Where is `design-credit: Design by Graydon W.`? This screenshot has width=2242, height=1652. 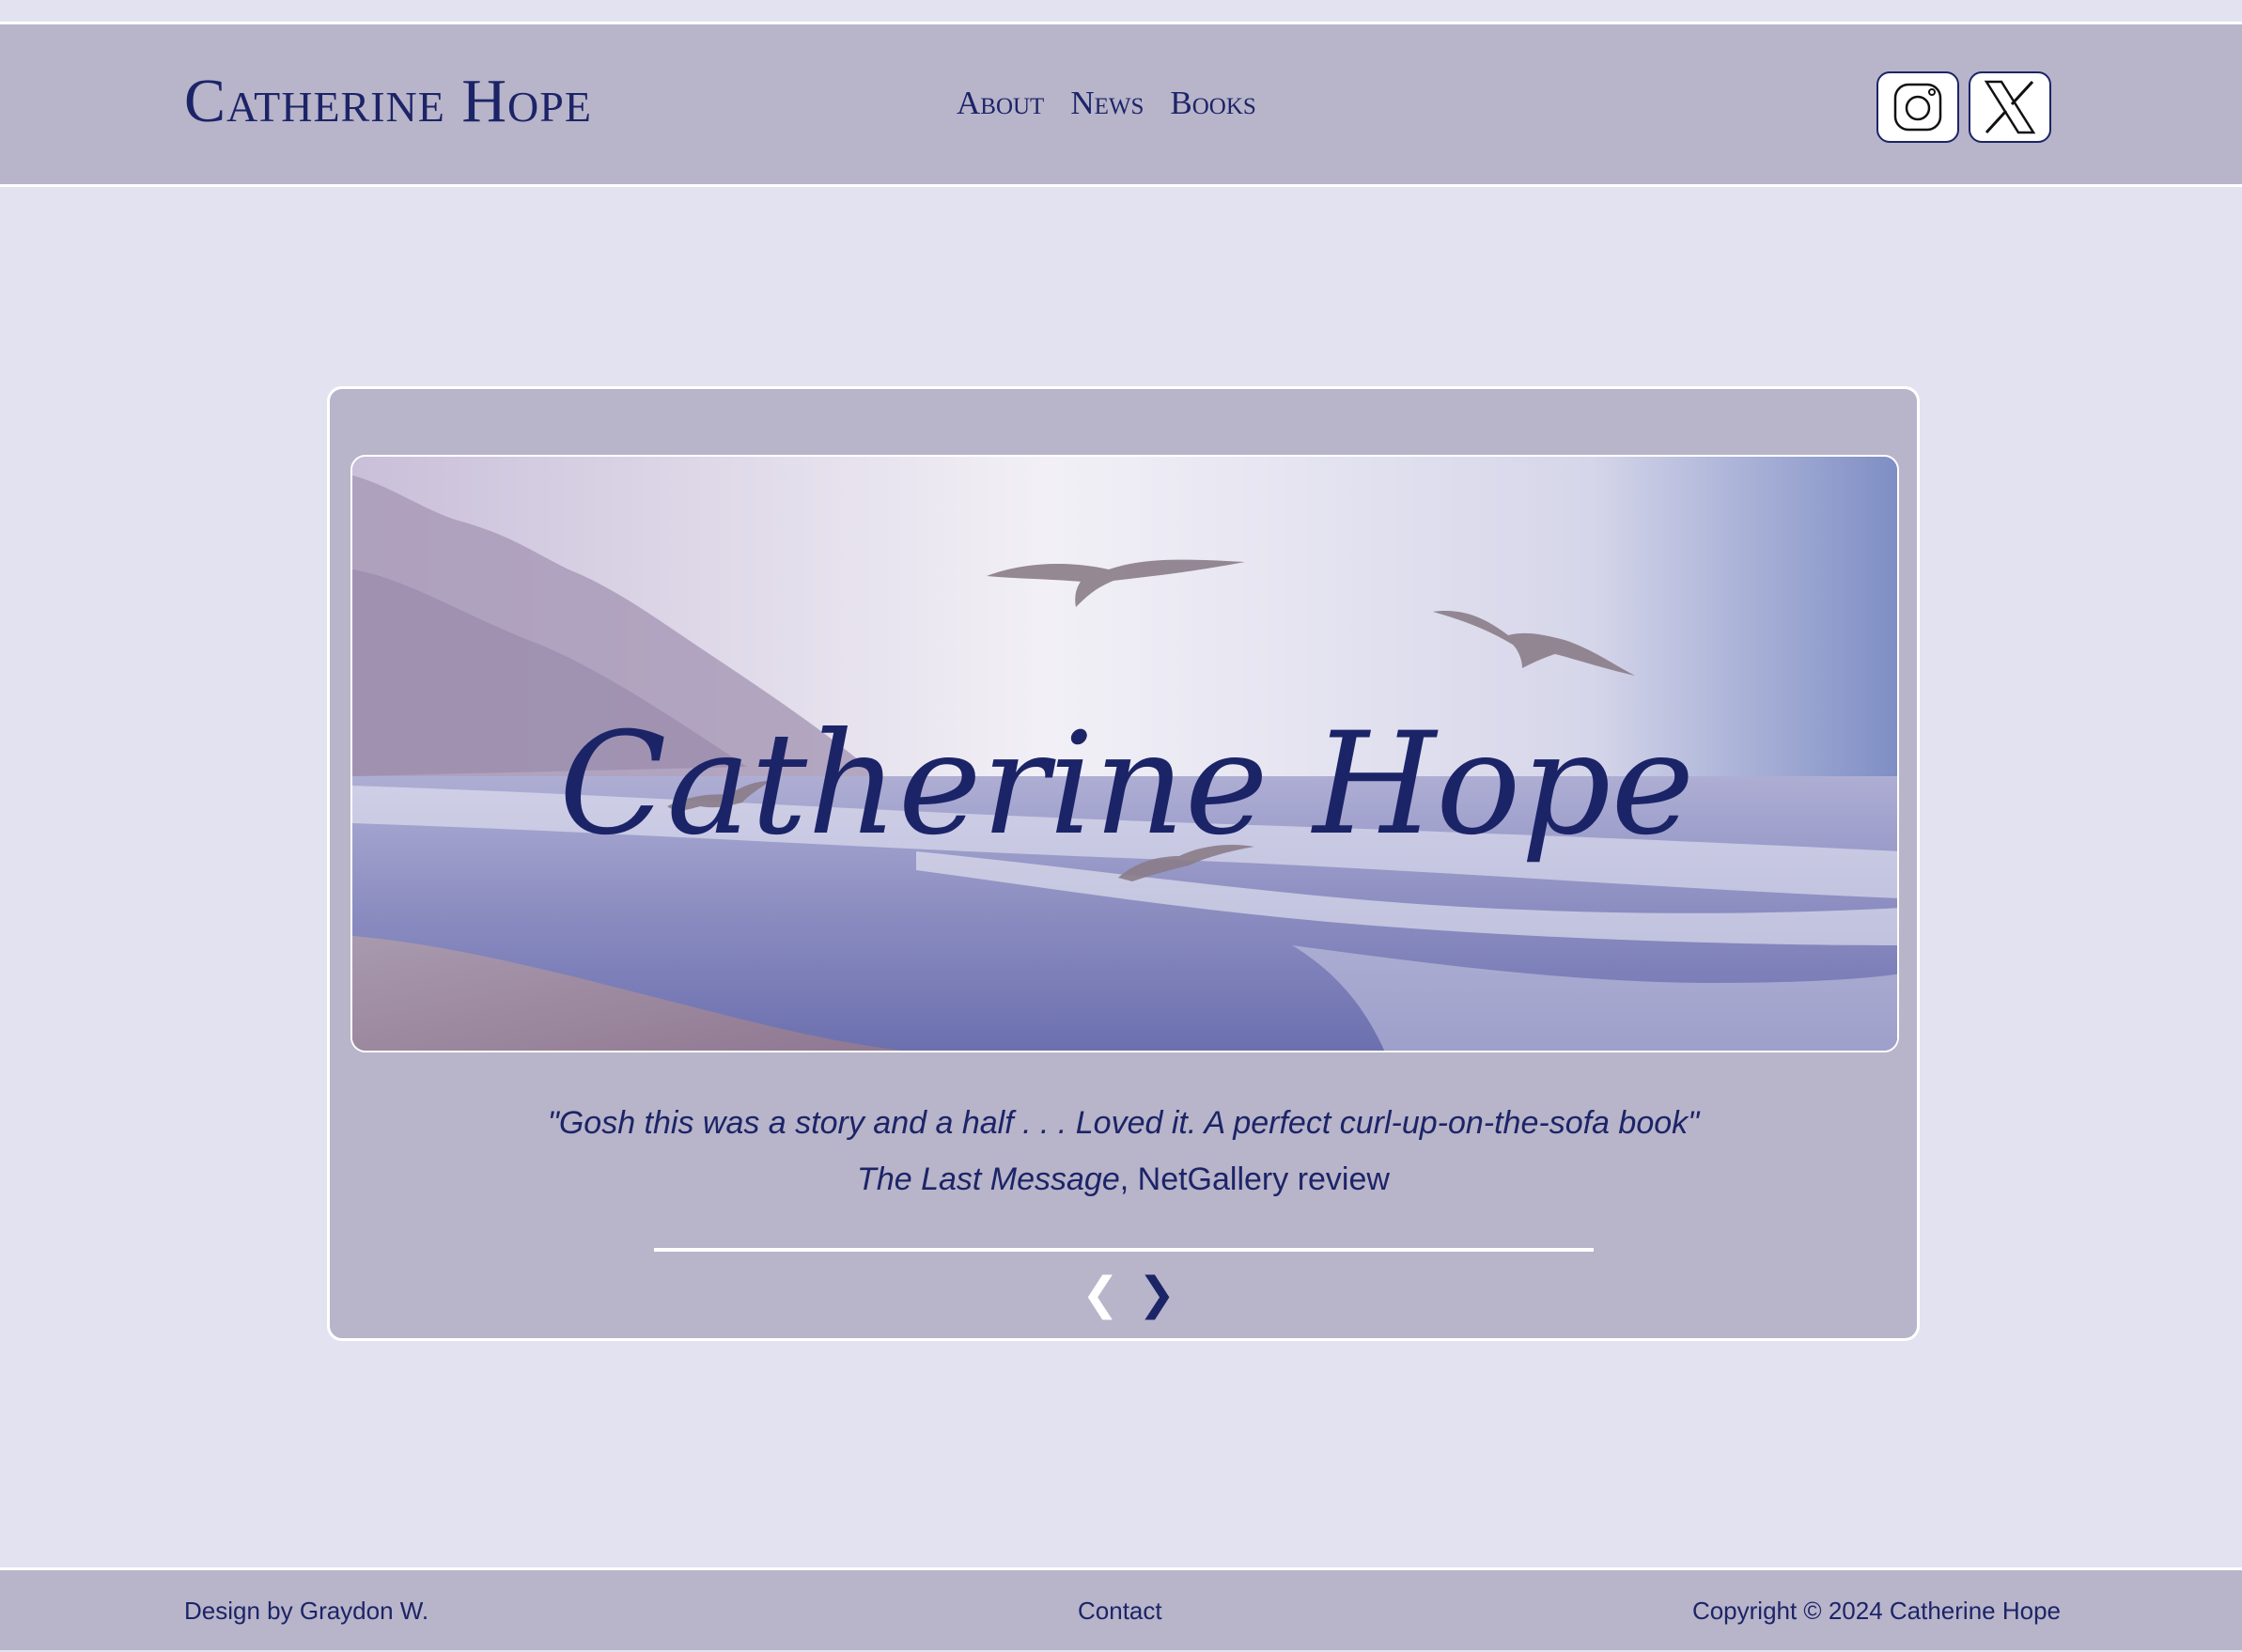
design-credit: Design by Graydon W. is located at coordinates (306, 1611).